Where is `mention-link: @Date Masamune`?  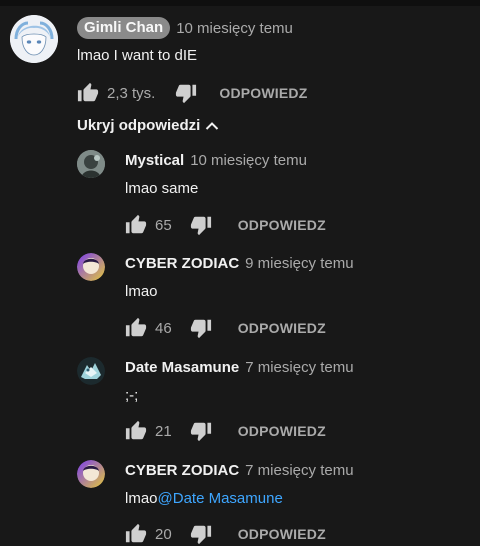 mention-link: @Date Masamune is located at coordinates (220, 498).